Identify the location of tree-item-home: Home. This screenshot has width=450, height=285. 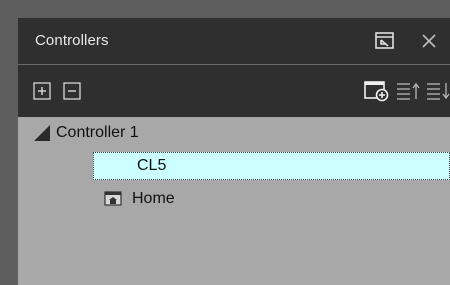
(139, 199).